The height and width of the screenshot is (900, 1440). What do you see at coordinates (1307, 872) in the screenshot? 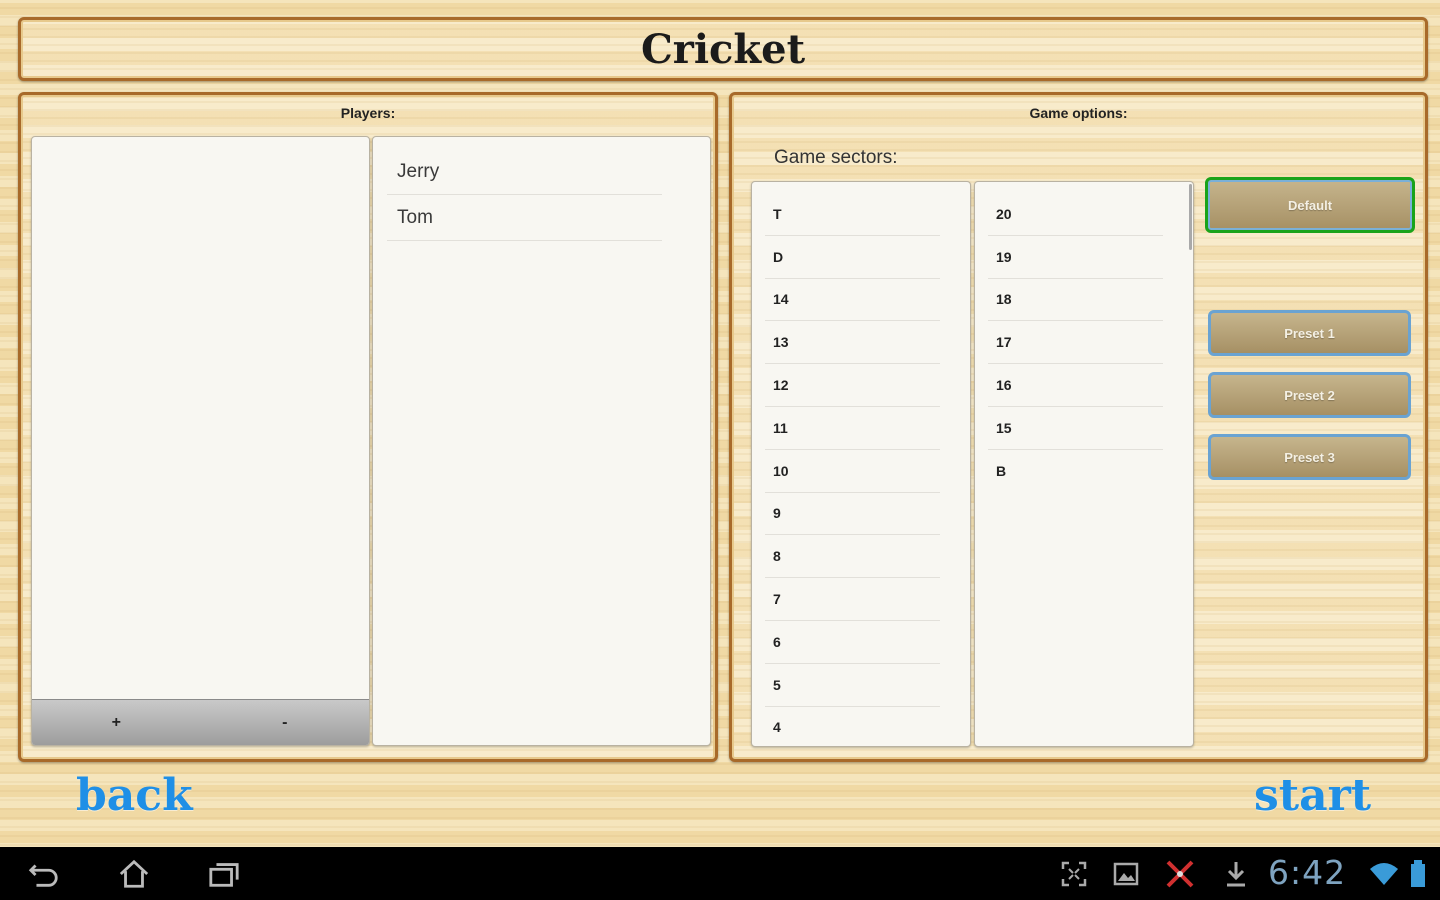
I see `status-clock: 6:42` at bounding box center [1307, 872].